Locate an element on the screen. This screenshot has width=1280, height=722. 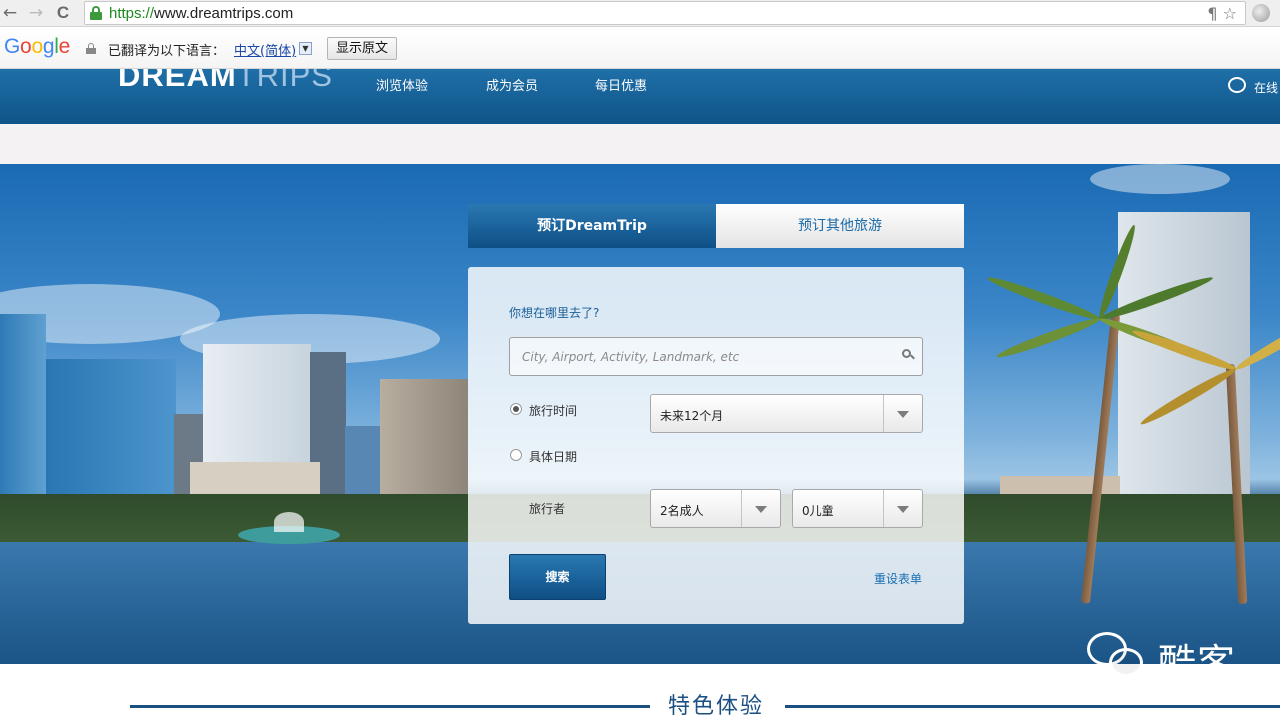
forward-button: → is located at coordinates (36, 13).